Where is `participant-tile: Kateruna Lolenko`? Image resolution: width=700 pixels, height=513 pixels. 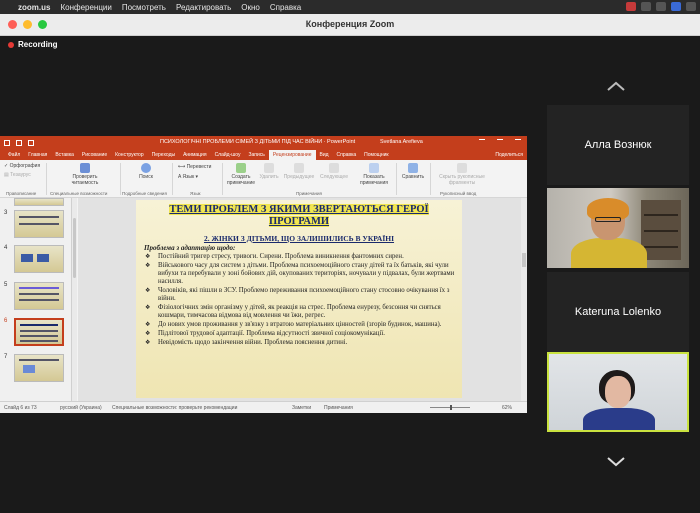
participant-tile: Kateruna Lolenko is located at coordinates (618, 312).